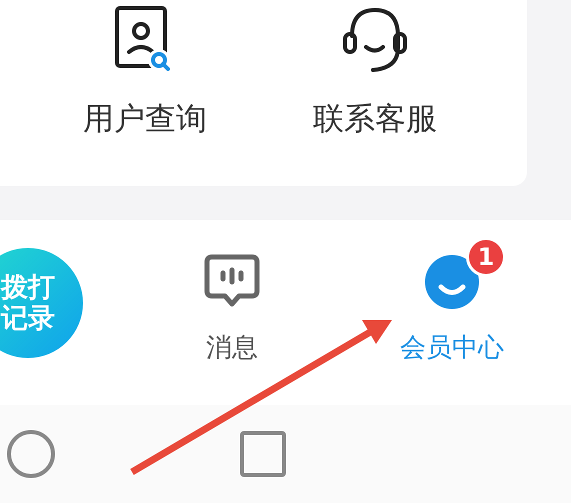  What do you see at coordinates (145, 119) in the screenshot?
I see `shortcut-label: 用户查询` at bounding box center [145, 119].